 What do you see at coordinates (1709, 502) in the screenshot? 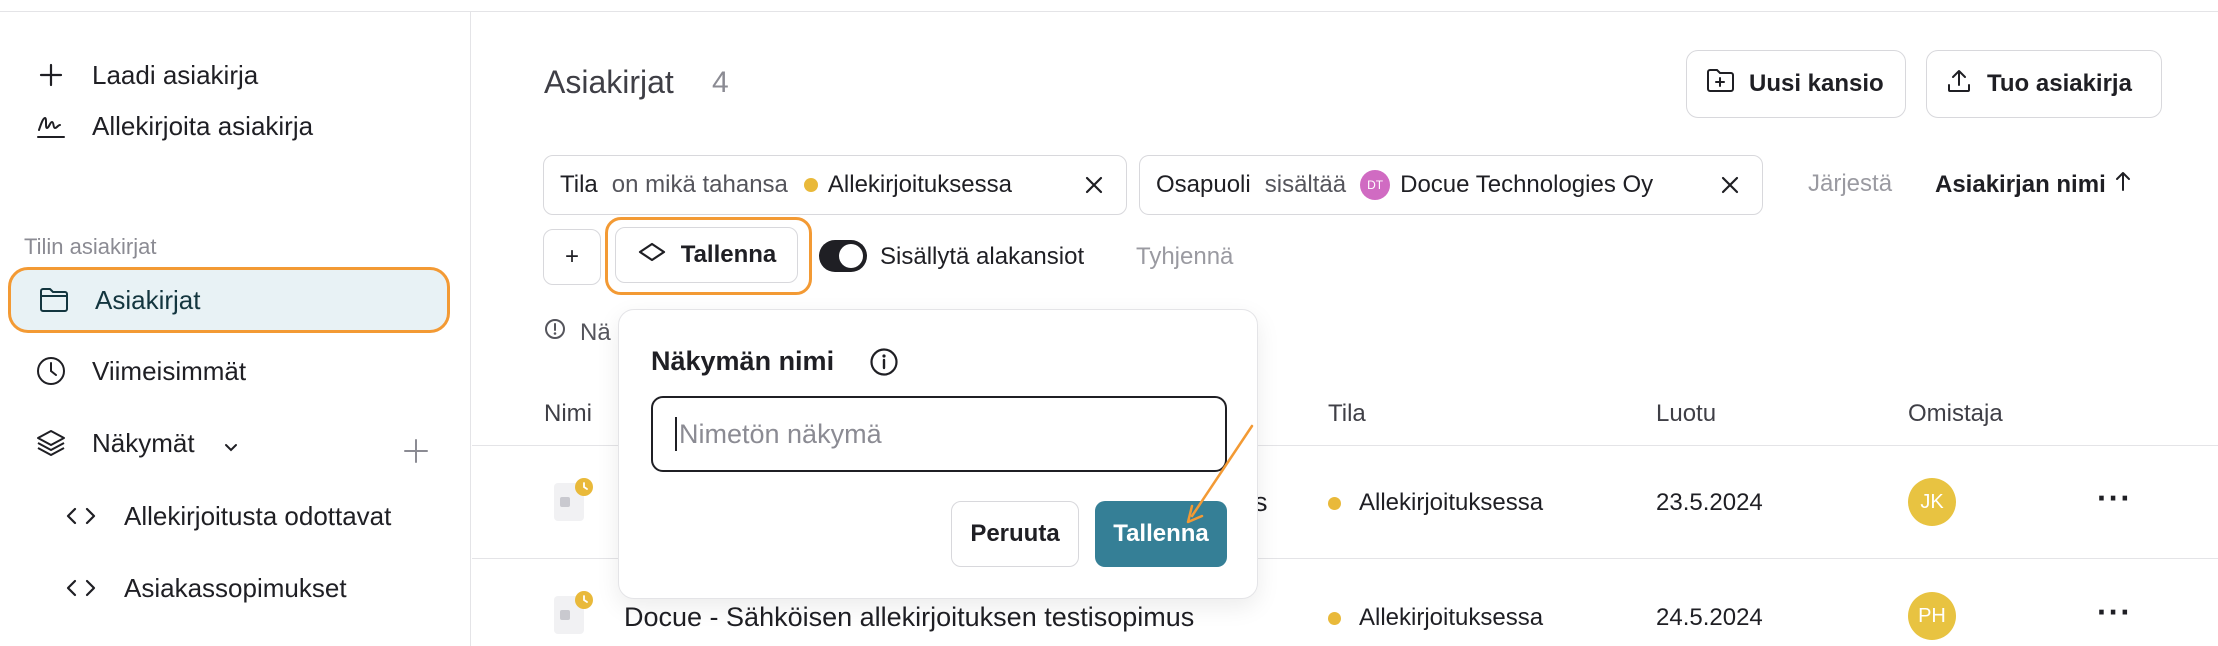
I see `created-date: 23.5.2024` at bounding box center [1709, 502].